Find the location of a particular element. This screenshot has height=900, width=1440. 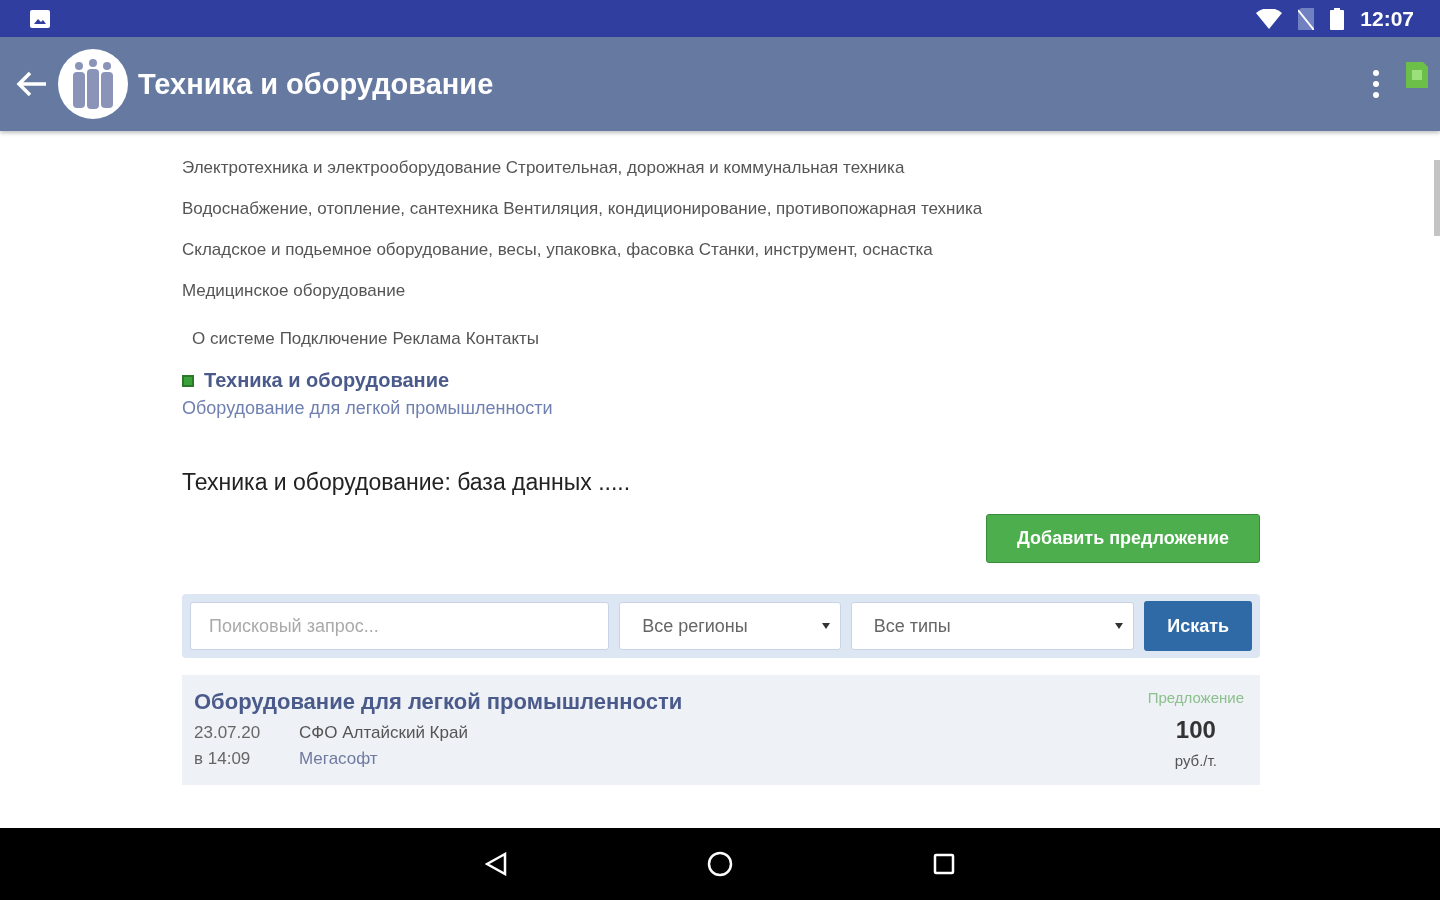

listing-price: 100 is located at coordinates (1195, 730).